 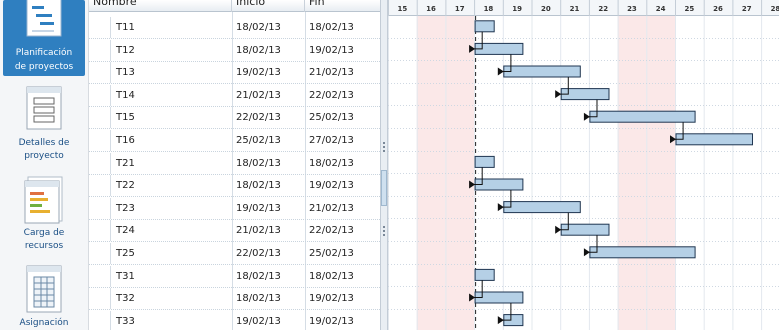 What do you see at coordinates (125, 50) in the screenshot?
I see `task-name: T12` at bounding box center [125, 50].